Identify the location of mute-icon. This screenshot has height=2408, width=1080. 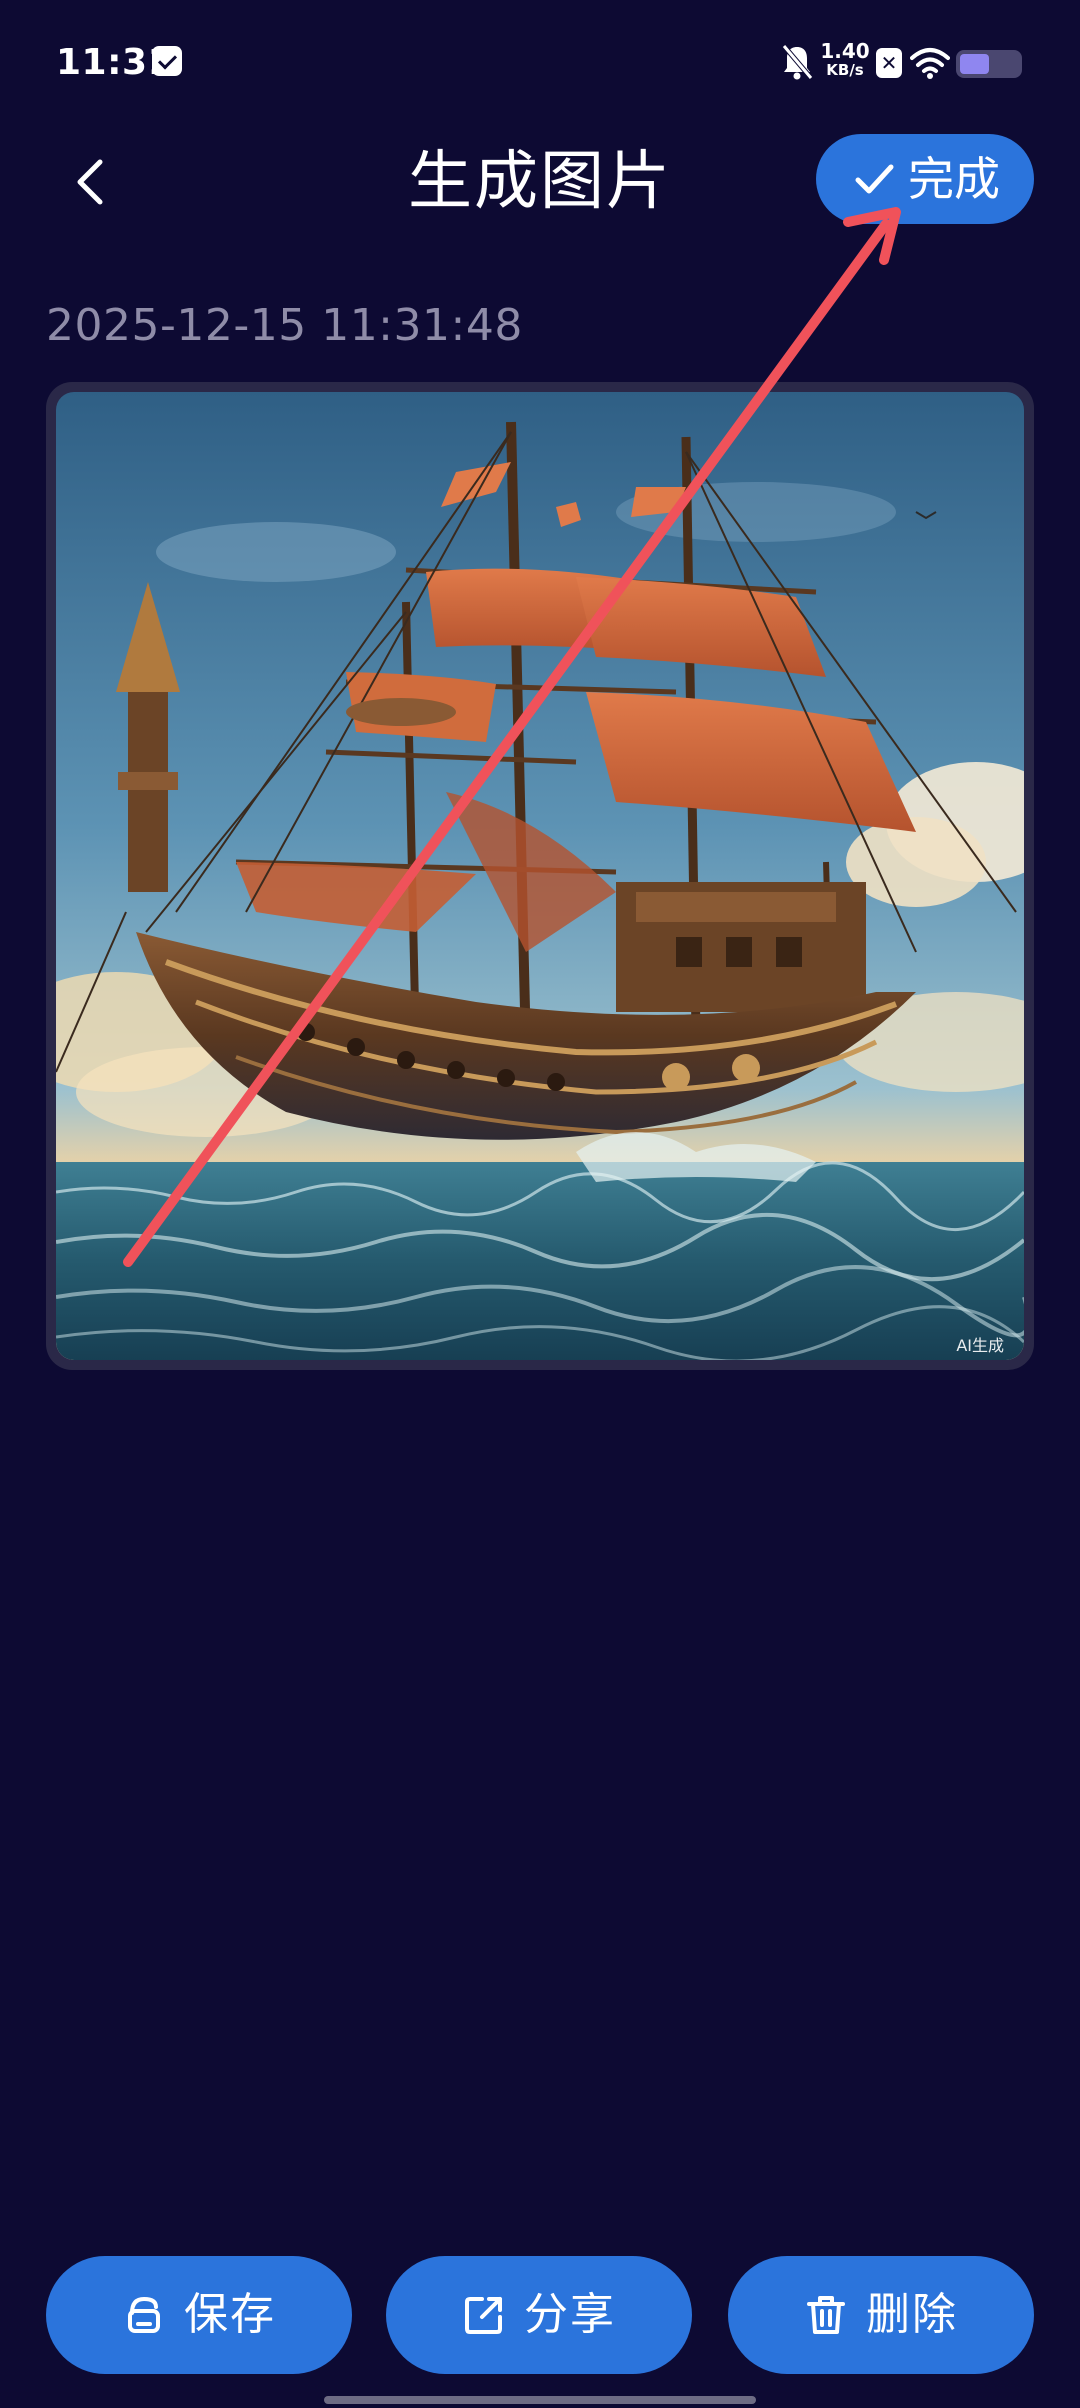
(797, 62).